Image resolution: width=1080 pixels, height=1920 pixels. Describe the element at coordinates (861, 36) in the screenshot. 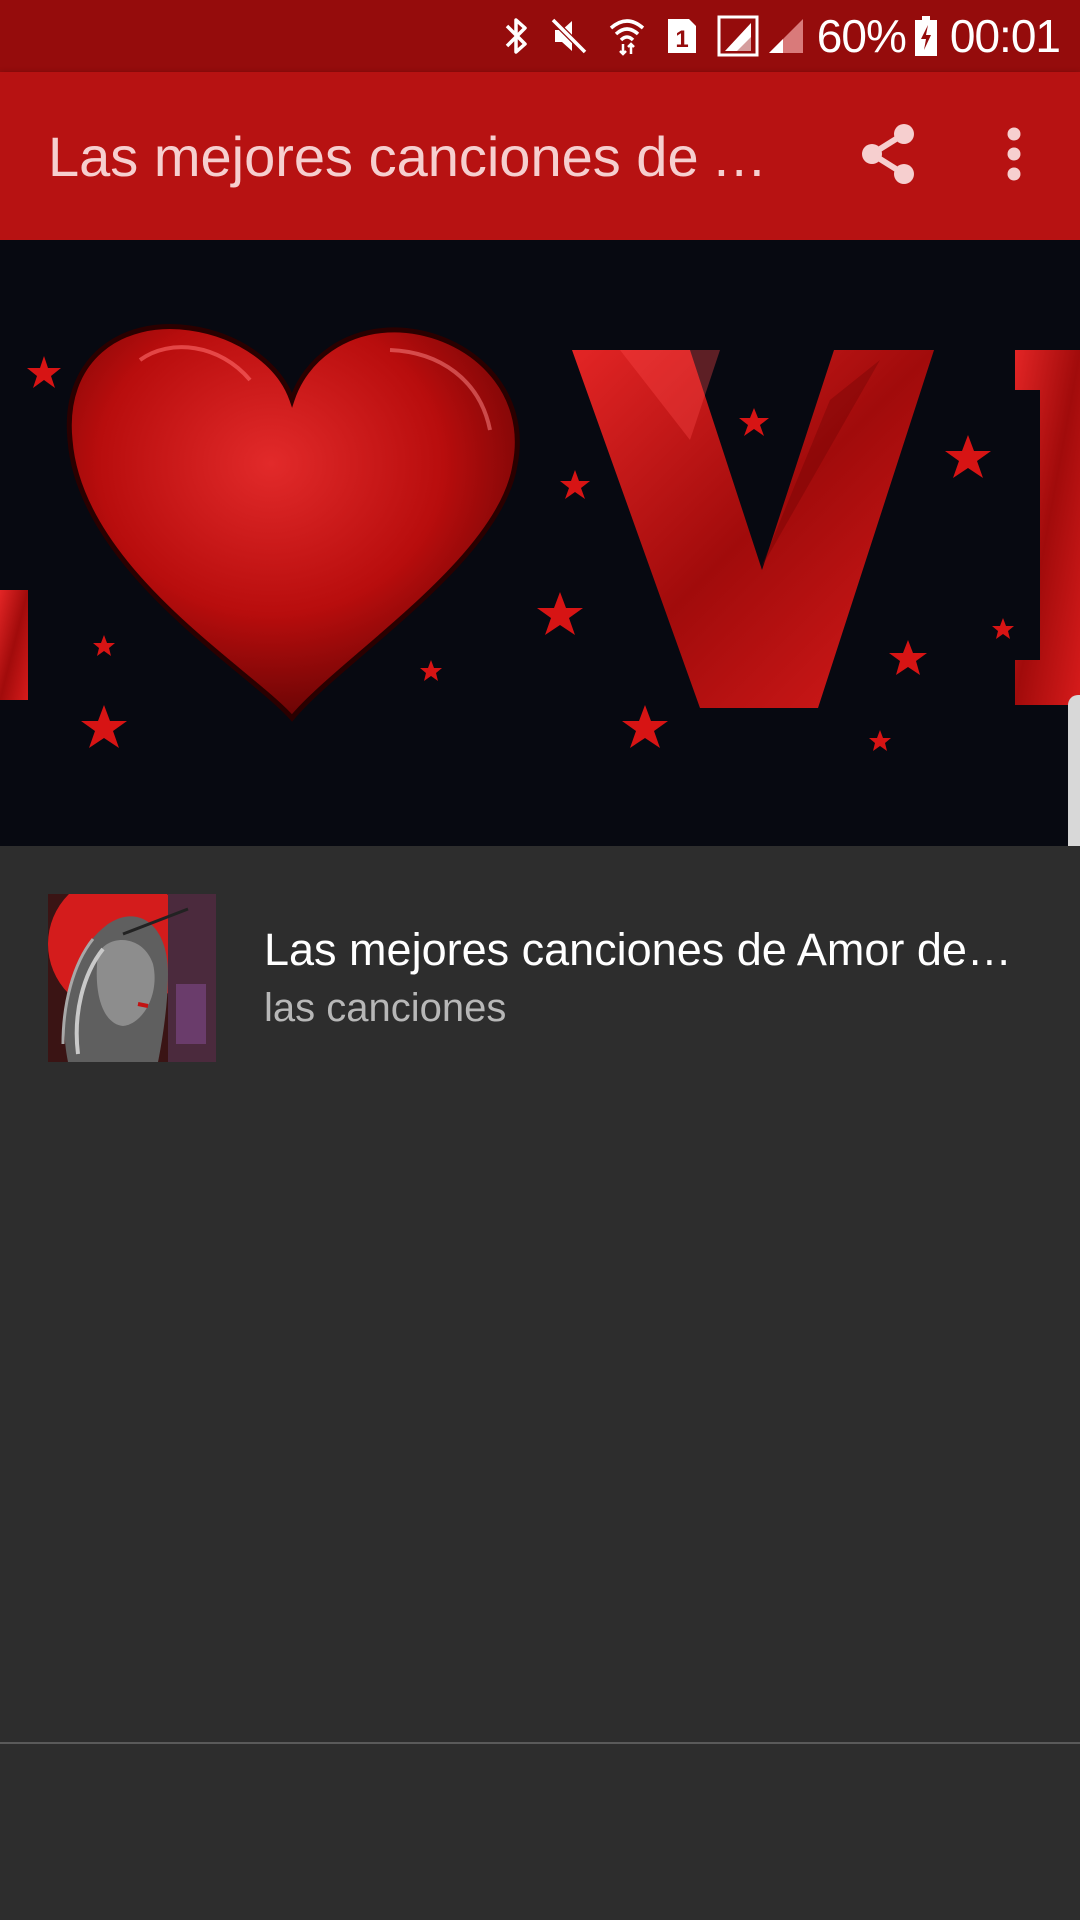

I see `battery-percent: 60%` at that location.